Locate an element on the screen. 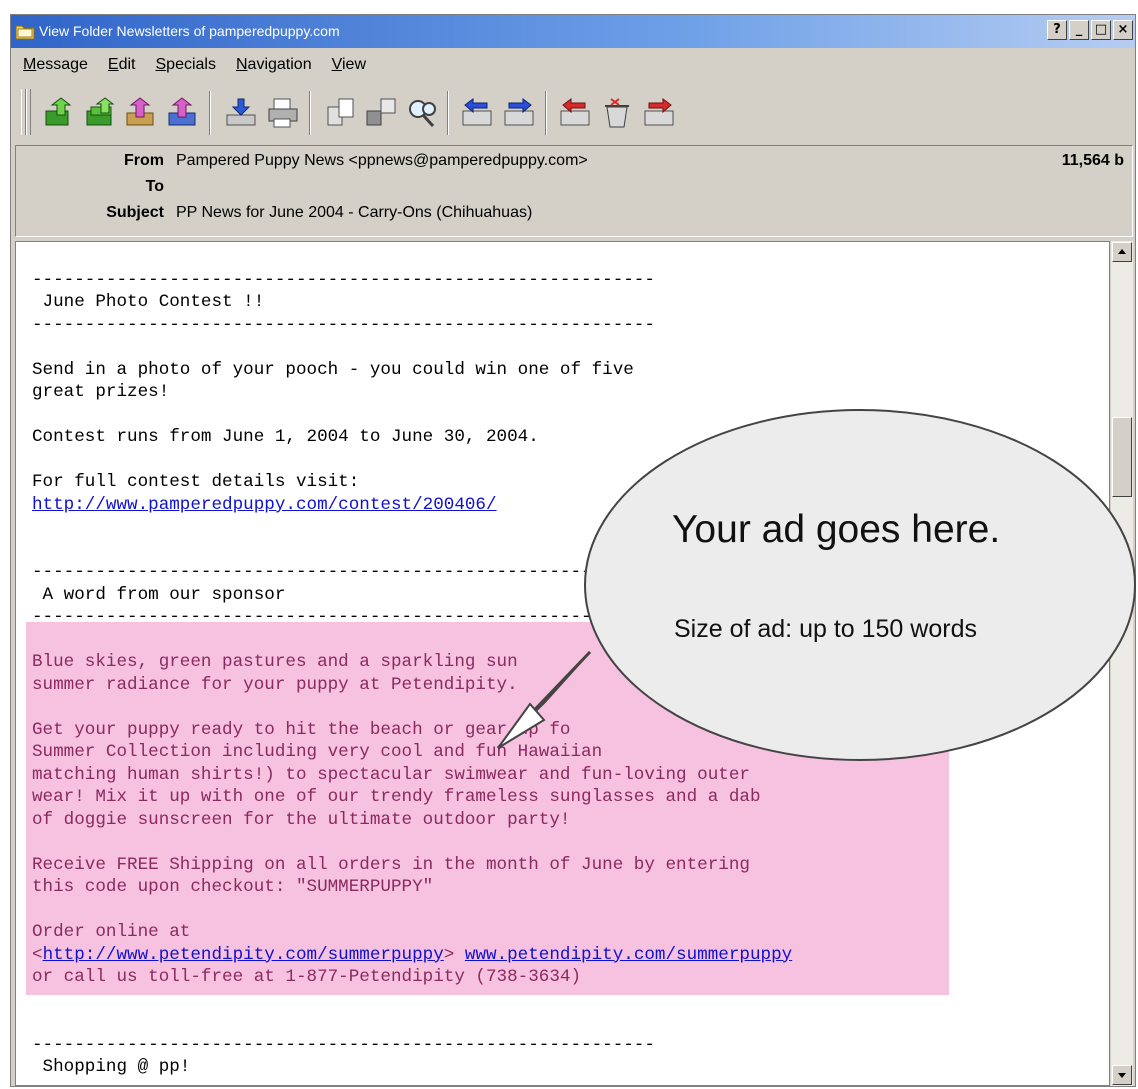  scroll-down-button is located at coordinates (1122, 1075).